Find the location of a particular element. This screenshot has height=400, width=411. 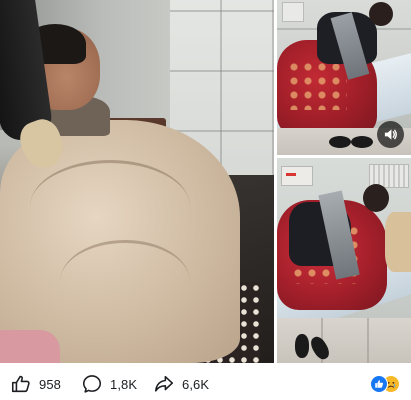

like-button: 958 is located at coordinates (35, 384).